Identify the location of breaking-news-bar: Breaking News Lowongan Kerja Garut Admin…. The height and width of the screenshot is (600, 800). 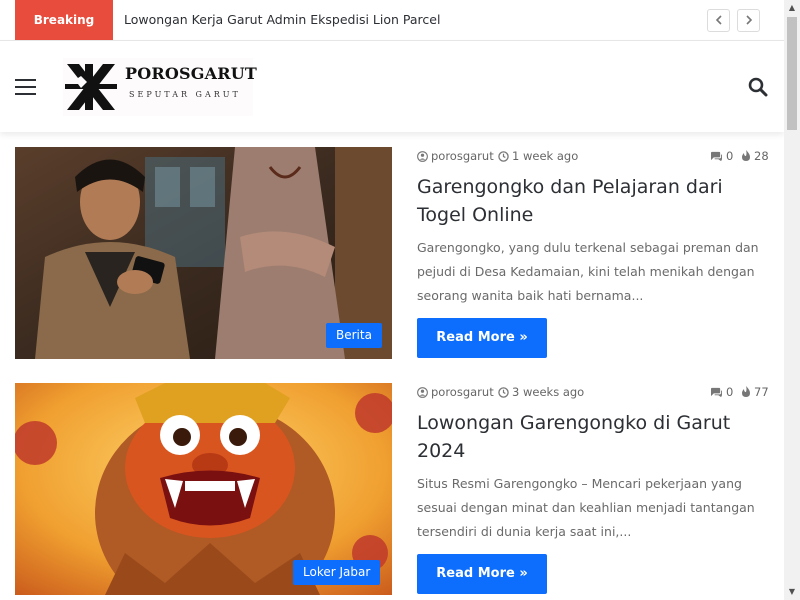
(392, 33).